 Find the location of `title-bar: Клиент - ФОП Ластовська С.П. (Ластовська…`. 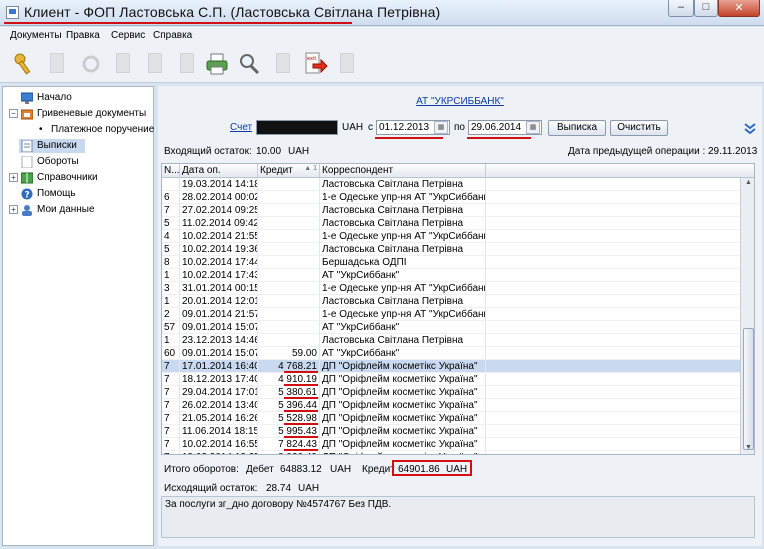

title-bar: Клиент - ФОП Ластовська С.П. (Ластовська… is located at coordinates (382, 13).